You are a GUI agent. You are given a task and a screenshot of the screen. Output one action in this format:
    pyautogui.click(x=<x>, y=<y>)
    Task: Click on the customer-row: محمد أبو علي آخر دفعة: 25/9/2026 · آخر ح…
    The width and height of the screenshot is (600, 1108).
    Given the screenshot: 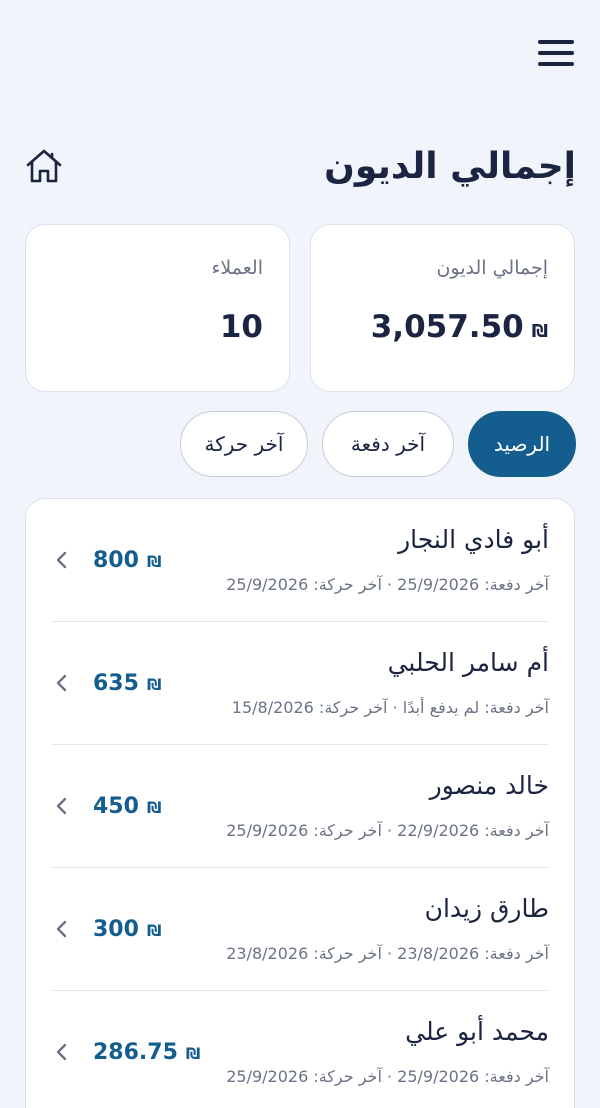 What is the action you would take?
    pyautogui.click(x=300, y=1049)
    